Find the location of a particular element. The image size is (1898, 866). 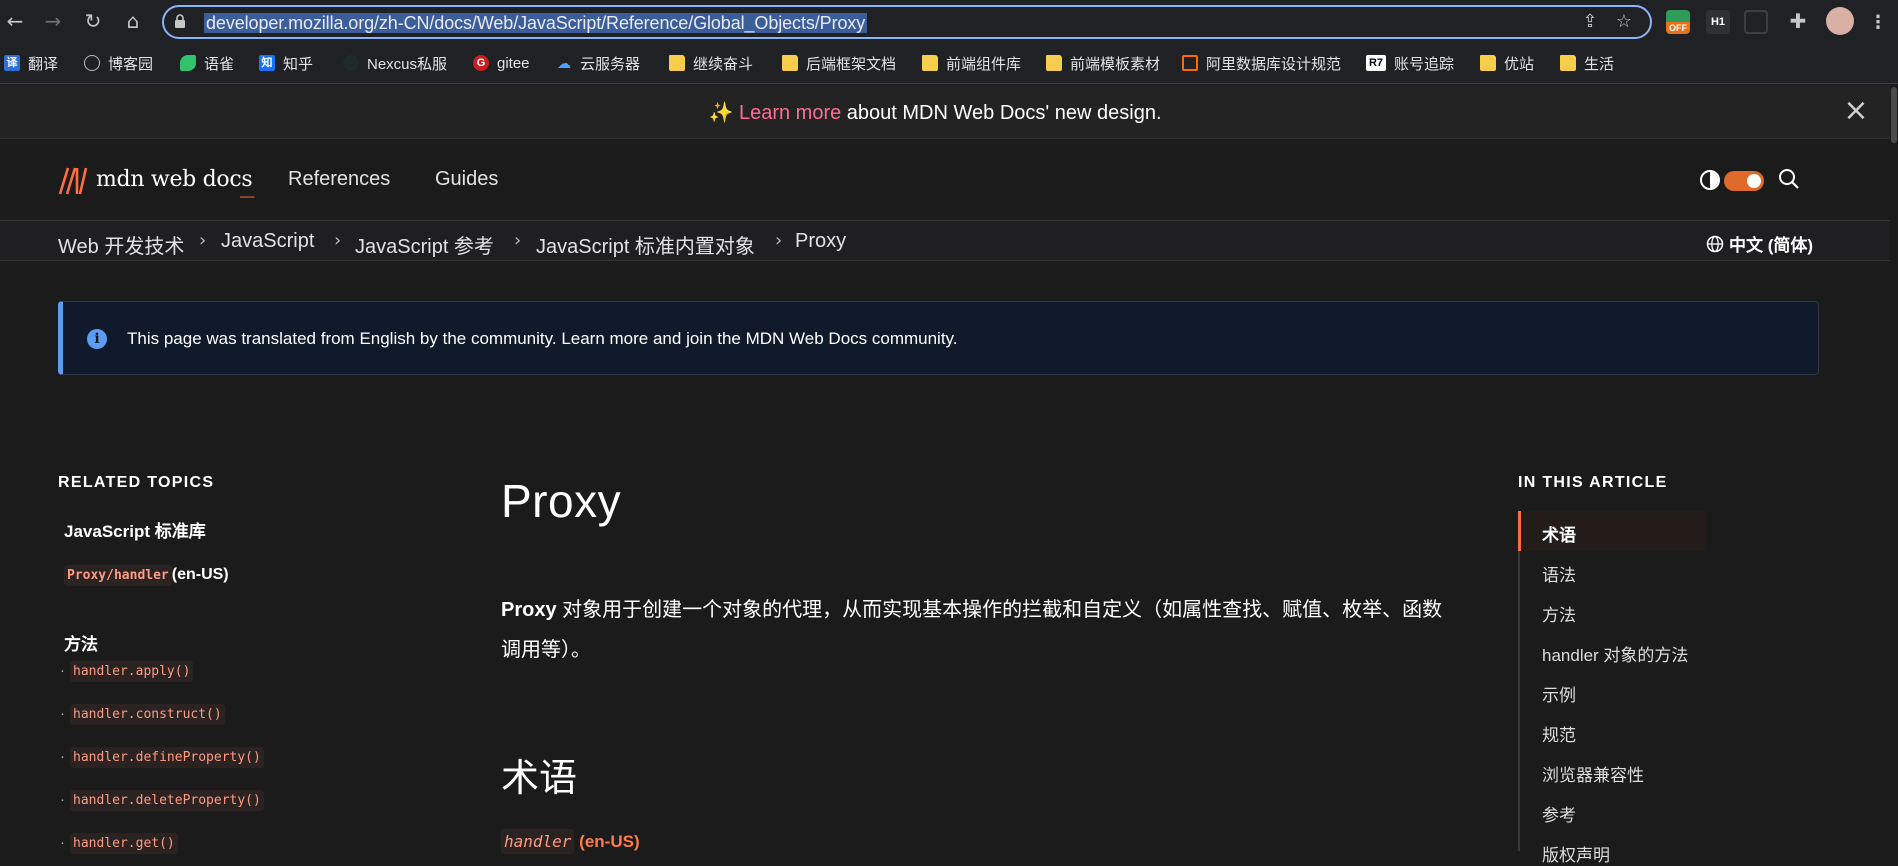

bookmark-item: 译翻译 is located at coordinates (31, 63).